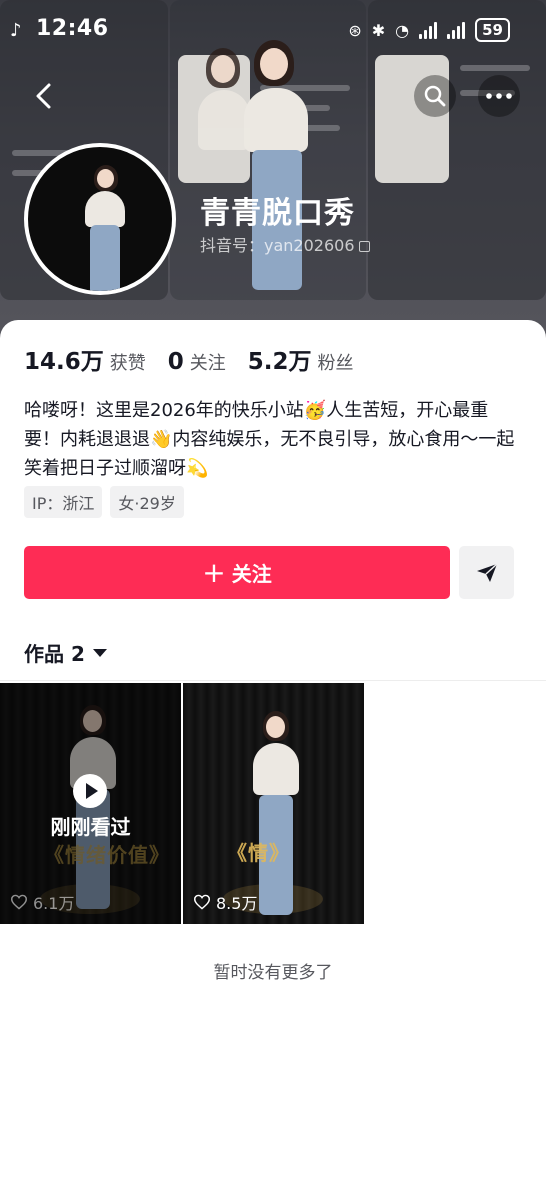 The image size is (546, 1200). Describe the element at coordinates (273, 680) in the screenshot. I see `divider` at that location.